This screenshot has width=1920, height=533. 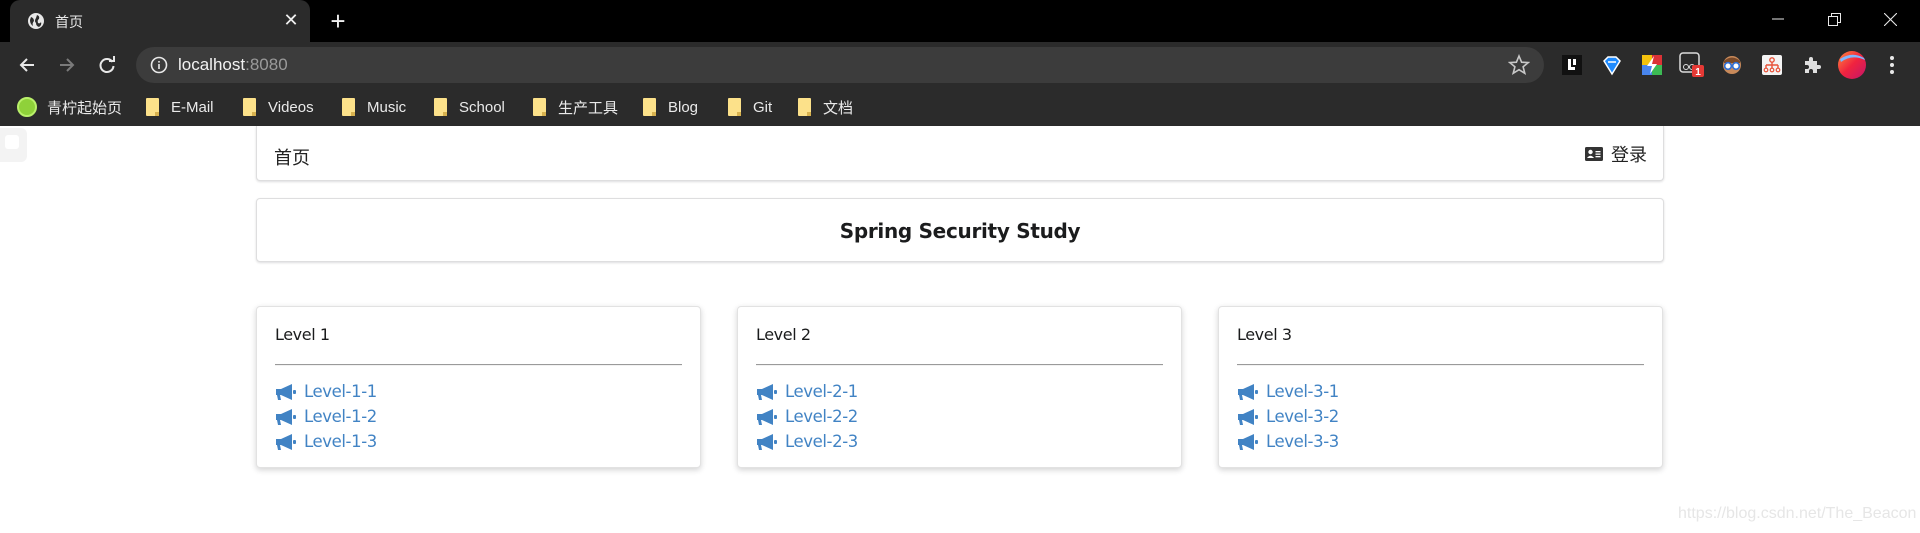 What do you see at coordinates (763, 107) in the screenshot?
I see `bookmark-label: Git` at bounding box center [763, 107].